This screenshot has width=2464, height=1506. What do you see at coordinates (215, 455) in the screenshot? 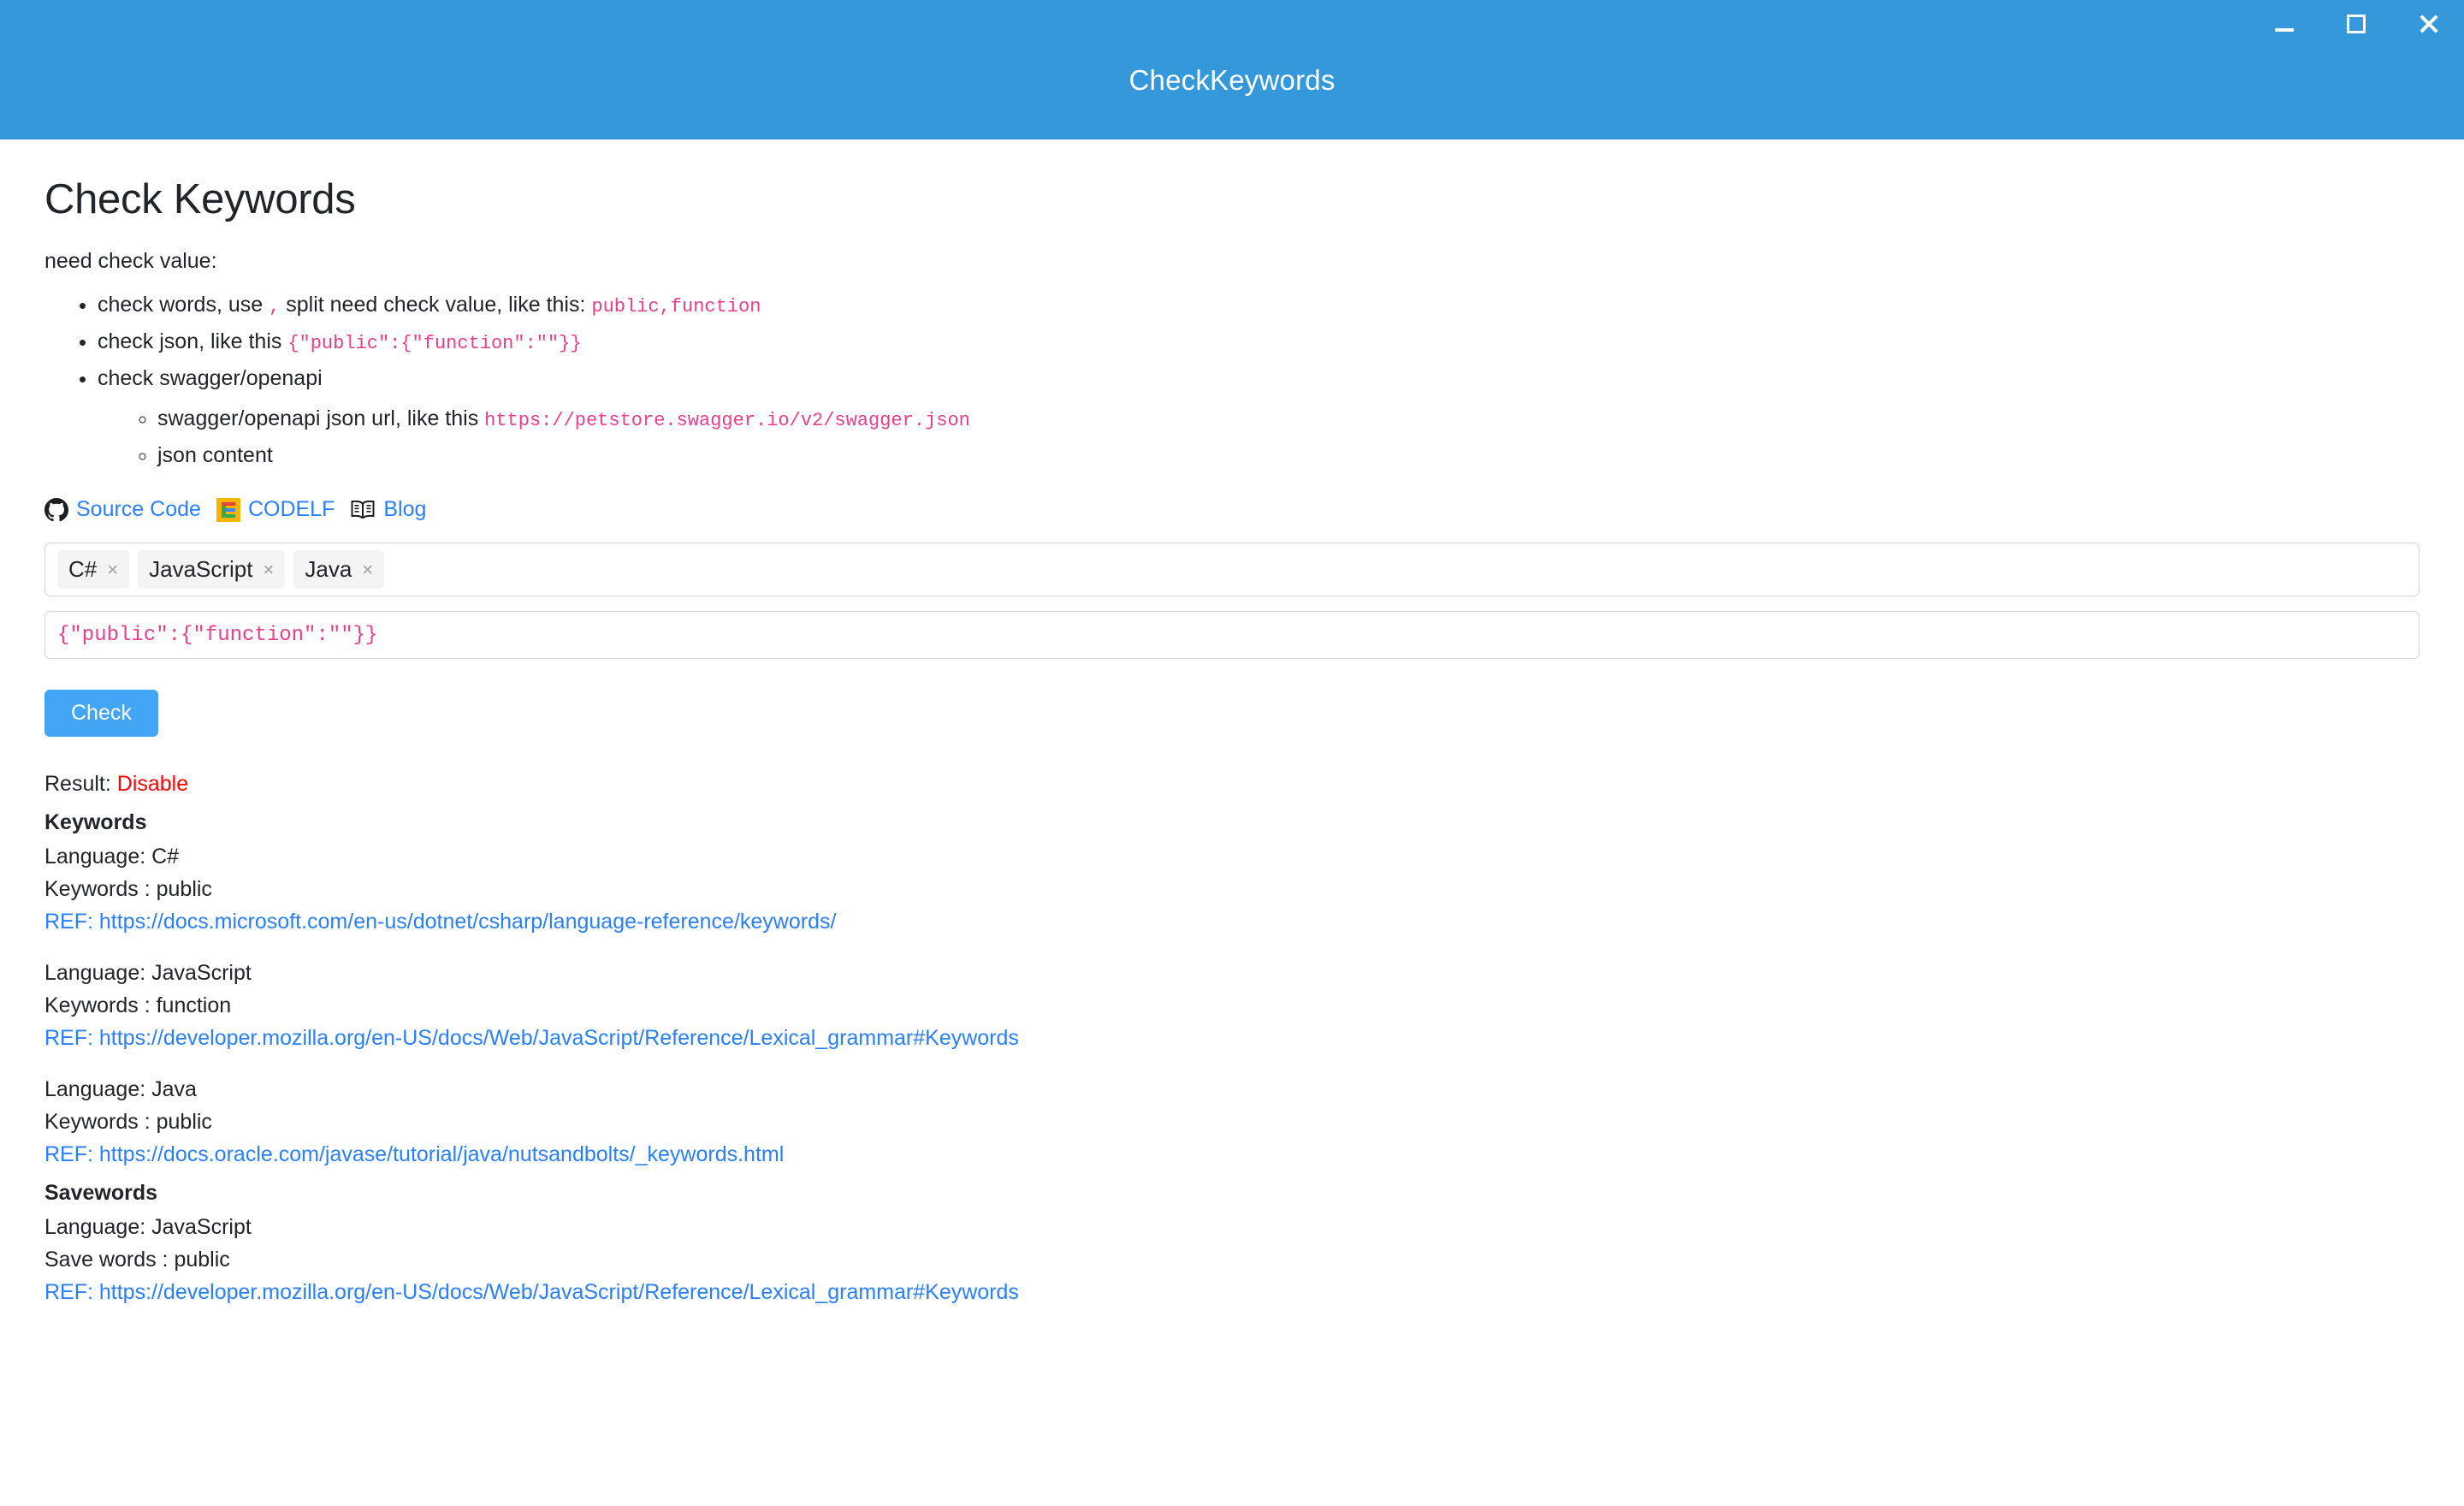
I see `hint-text: json content` at bounding box center [215, 455].